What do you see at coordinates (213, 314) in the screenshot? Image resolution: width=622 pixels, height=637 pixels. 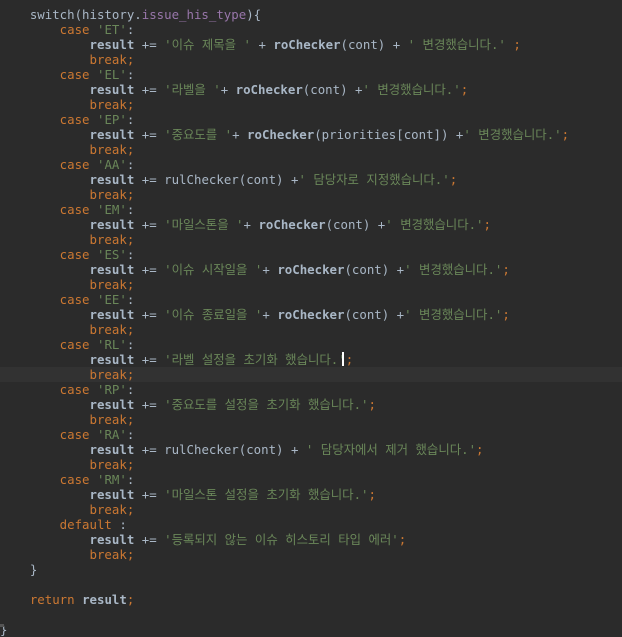 I see `code-token: '이슈 종료일을 '` at bounding box center [213, 314].